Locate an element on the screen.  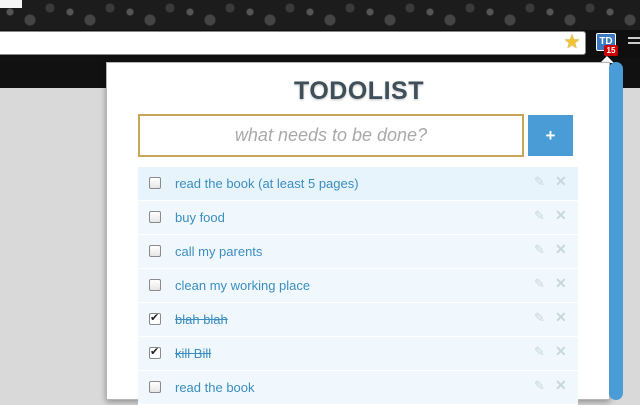
todo-item: clean my working place ✎ ✕ is located at coordinates (358, 286).